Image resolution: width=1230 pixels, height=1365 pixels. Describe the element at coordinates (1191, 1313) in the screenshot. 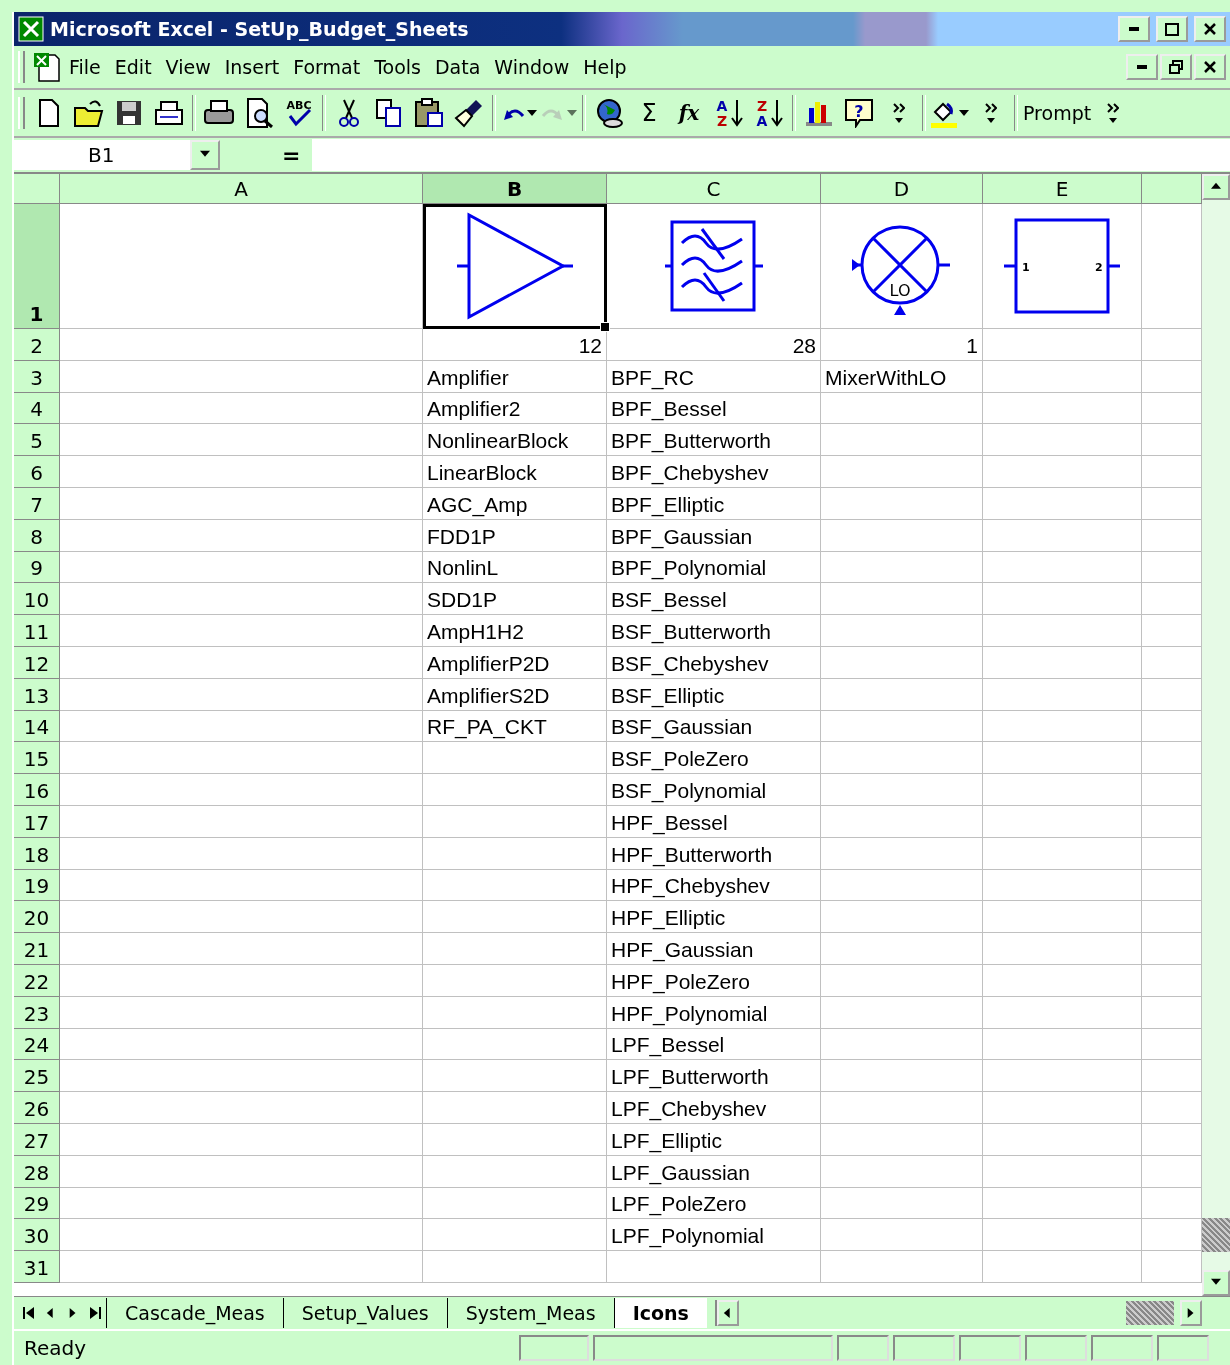

I see `scroll-right-button` at that location.